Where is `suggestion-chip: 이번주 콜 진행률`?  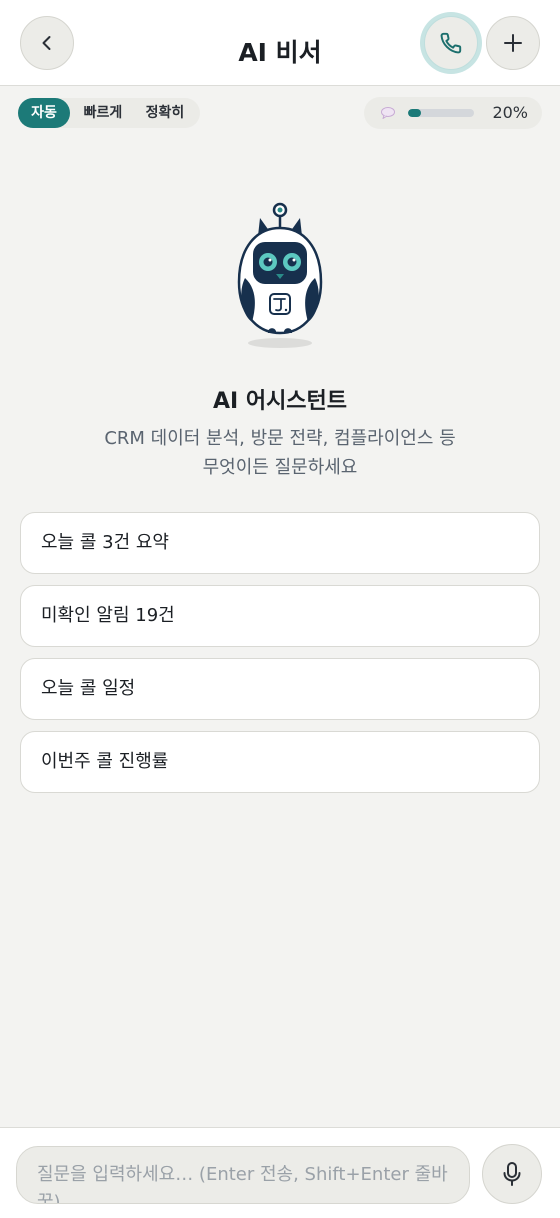
suggestion-chip: 이번주 콜 진행률 is located at coordinates (280, 762).